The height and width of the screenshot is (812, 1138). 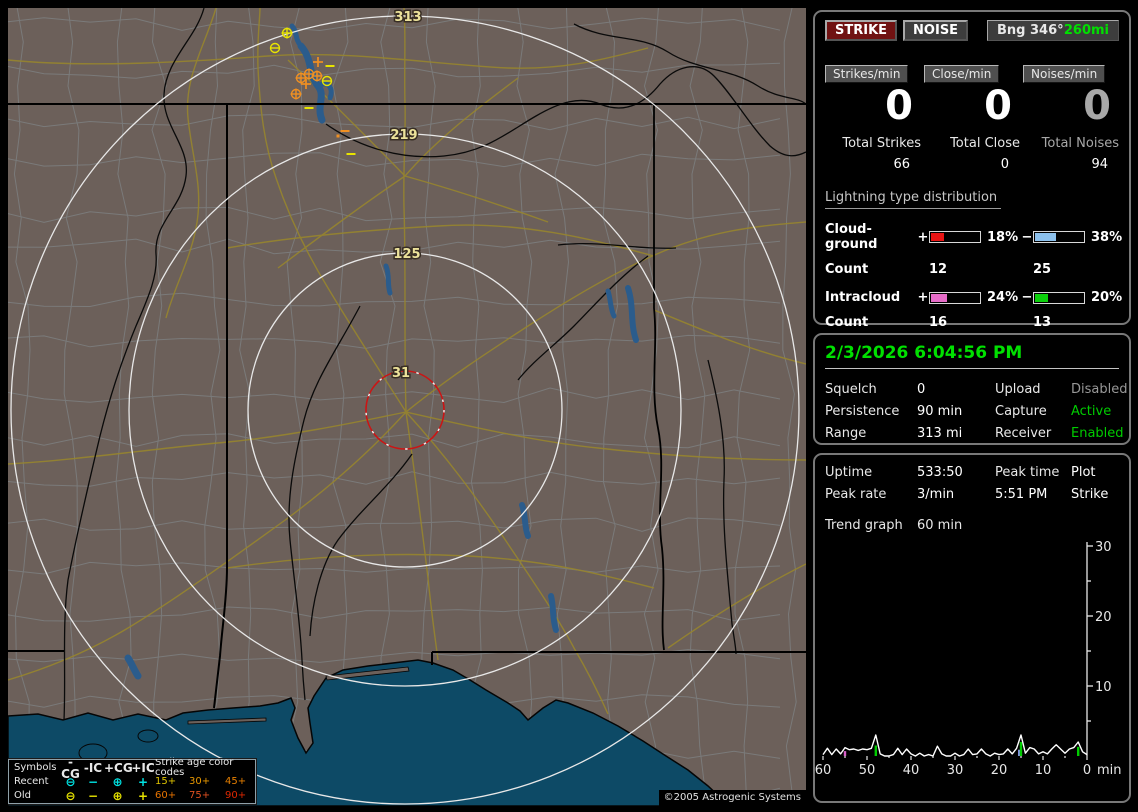 What do you see at coordinates (1083, 472) in the screenshot?
I see `plot-label: Plot` at bounding box center [1083, 472].